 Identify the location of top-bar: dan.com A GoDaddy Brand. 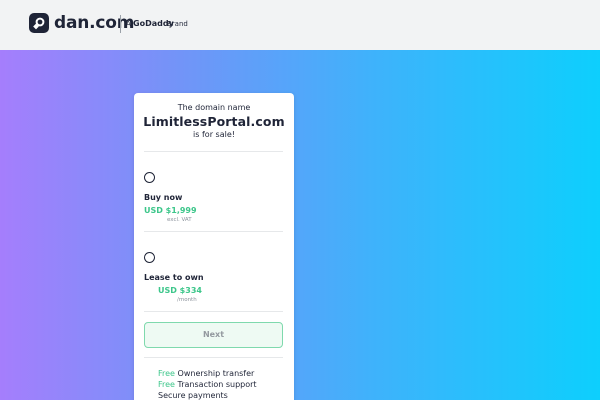
(300, 25).